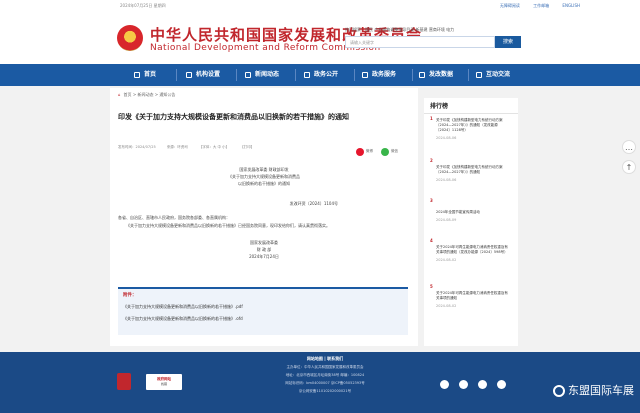 Image resolution: width=640 pixels, height=413 pixels. Describe the element at coordinates (479, 74) in the screenshot. I see `chat-icon` at that location.